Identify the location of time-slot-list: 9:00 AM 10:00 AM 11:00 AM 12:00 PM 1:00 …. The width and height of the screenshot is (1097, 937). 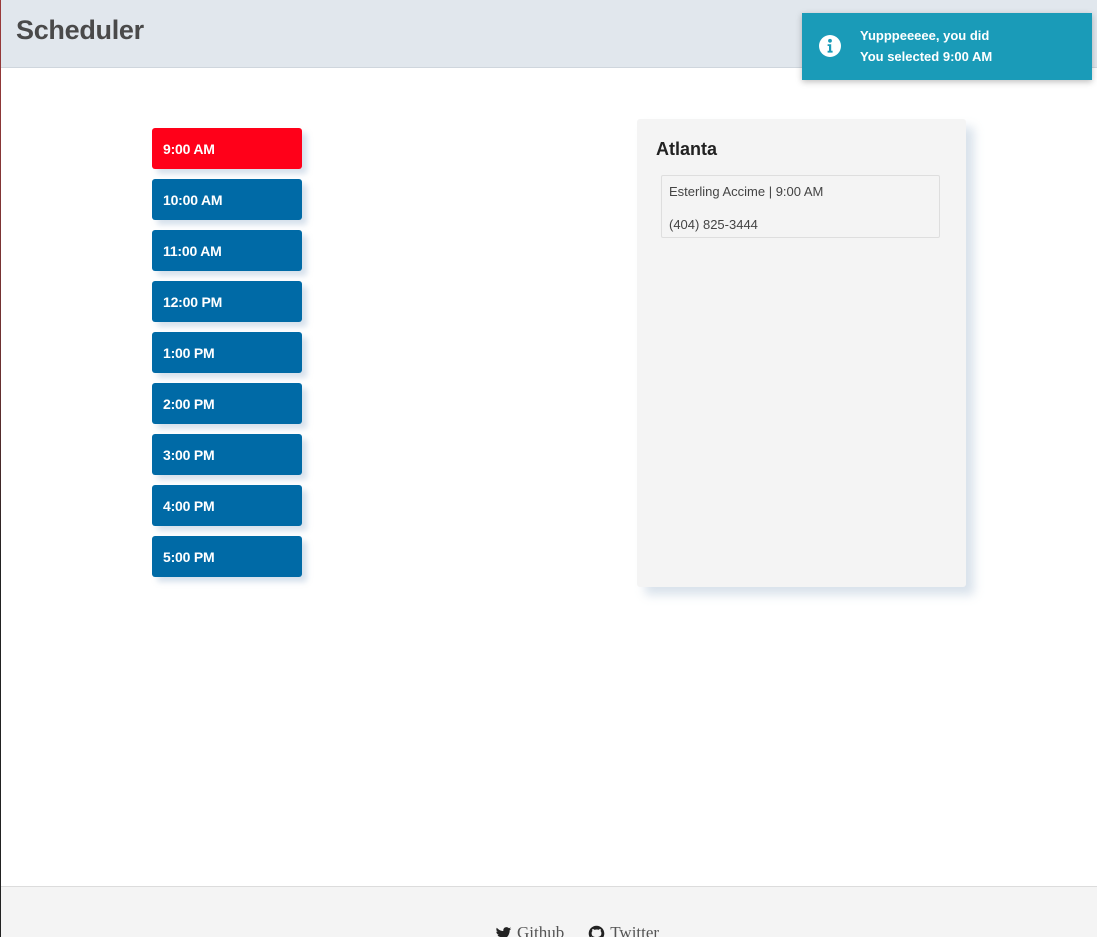
(227, 357).